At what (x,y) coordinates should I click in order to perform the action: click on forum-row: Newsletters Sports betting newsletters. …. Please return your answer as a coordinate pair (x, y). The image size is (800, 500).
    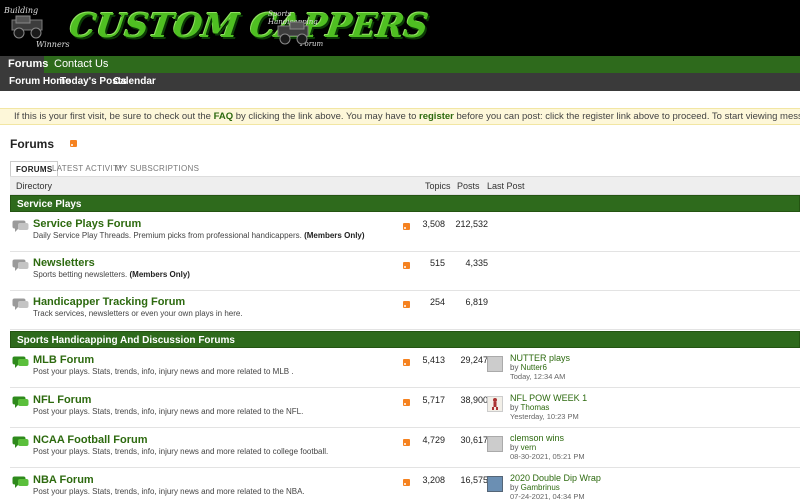
    Looking at the image, I should click on (405, 271).